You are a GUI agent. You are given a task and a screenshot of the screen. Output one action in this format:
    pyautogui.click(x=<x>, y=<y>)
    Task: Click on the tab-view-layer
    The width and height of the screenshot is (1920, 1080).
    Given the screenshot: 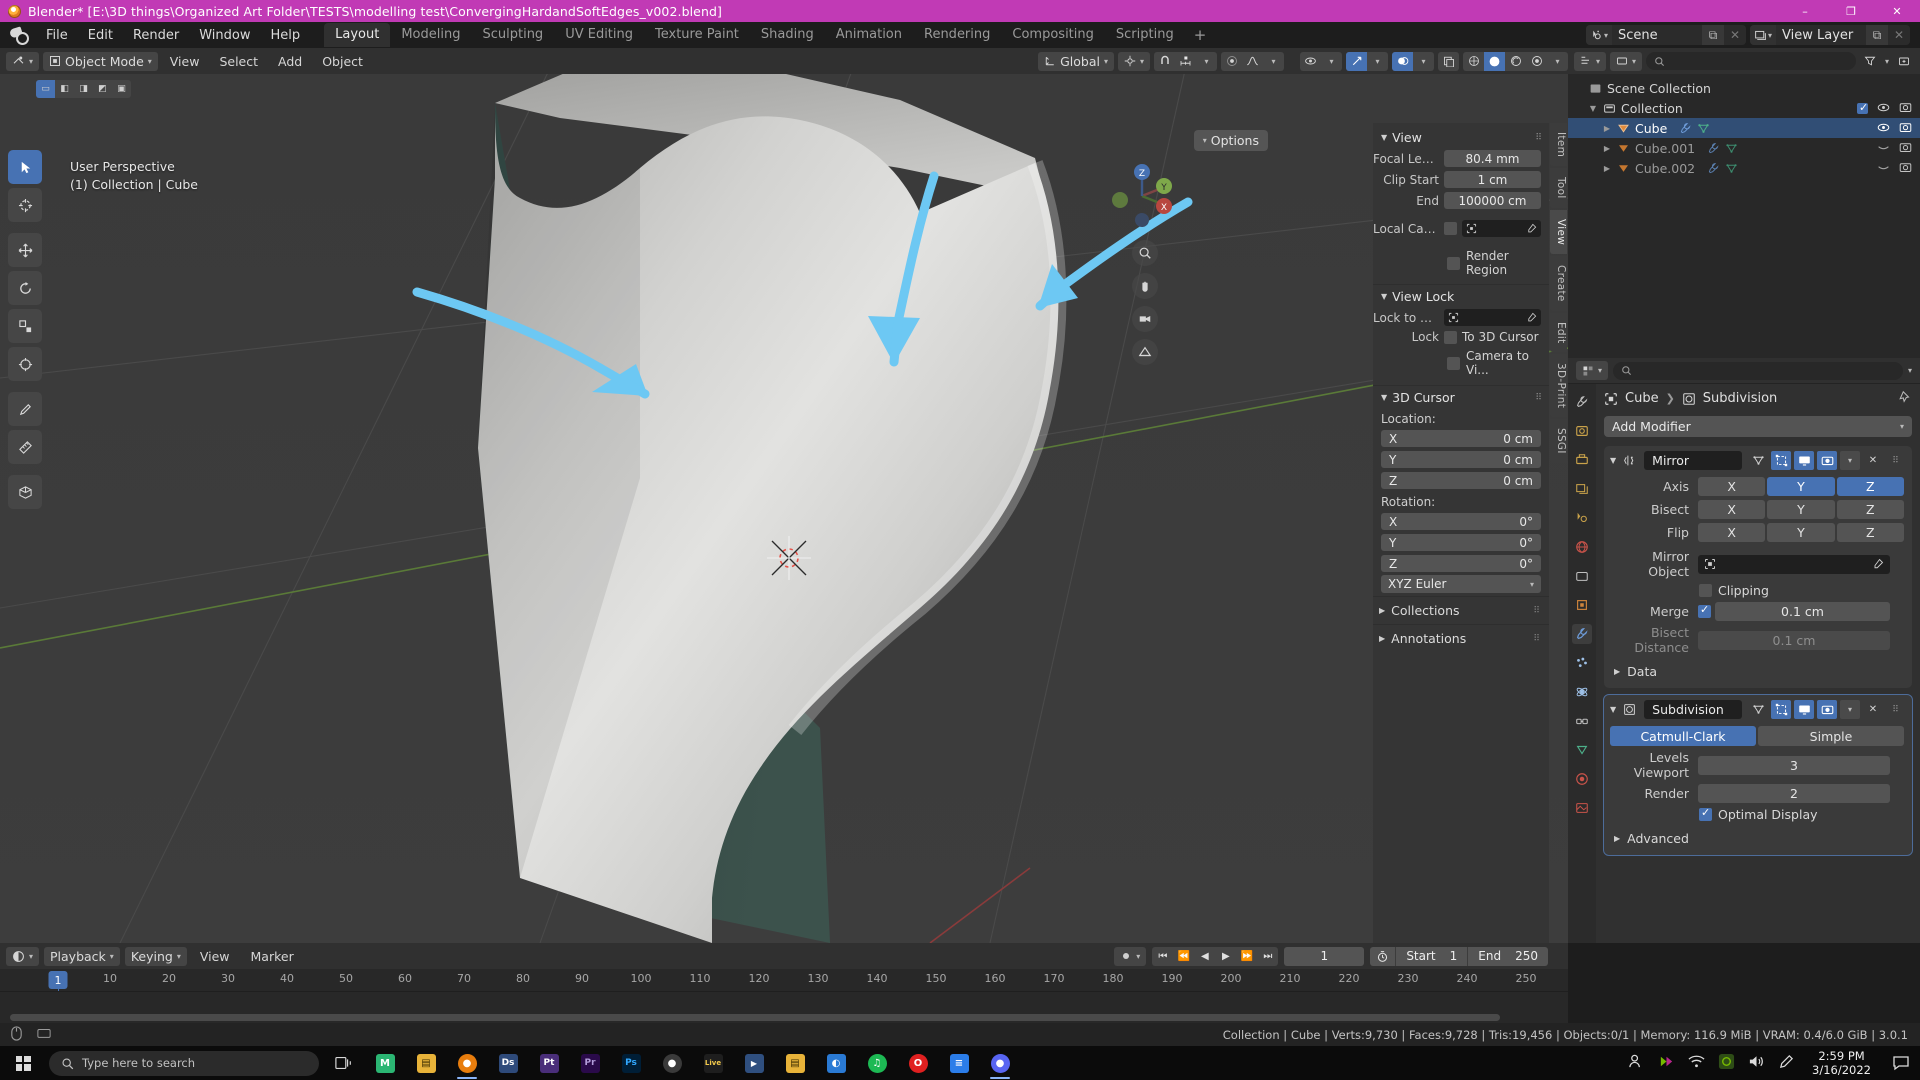 What is the action you would take?
    pyautogui.click(x=1582, y=489)
    